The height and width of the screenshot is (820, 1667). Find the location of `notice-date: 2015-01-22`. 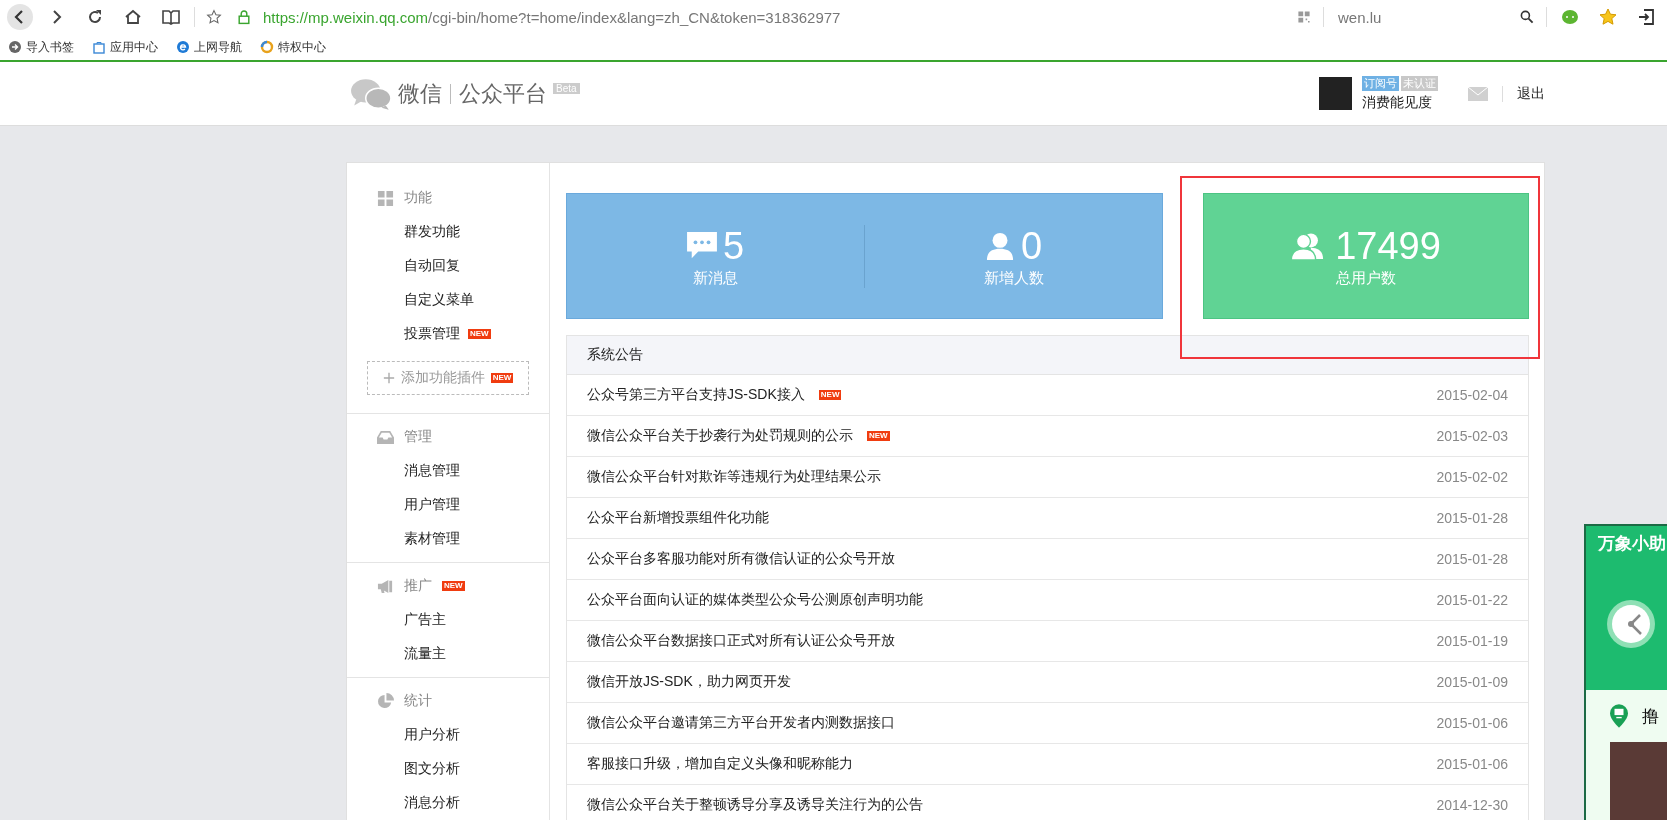

notice-date: 2015-01-22 is located at coordinates (1472, 600).